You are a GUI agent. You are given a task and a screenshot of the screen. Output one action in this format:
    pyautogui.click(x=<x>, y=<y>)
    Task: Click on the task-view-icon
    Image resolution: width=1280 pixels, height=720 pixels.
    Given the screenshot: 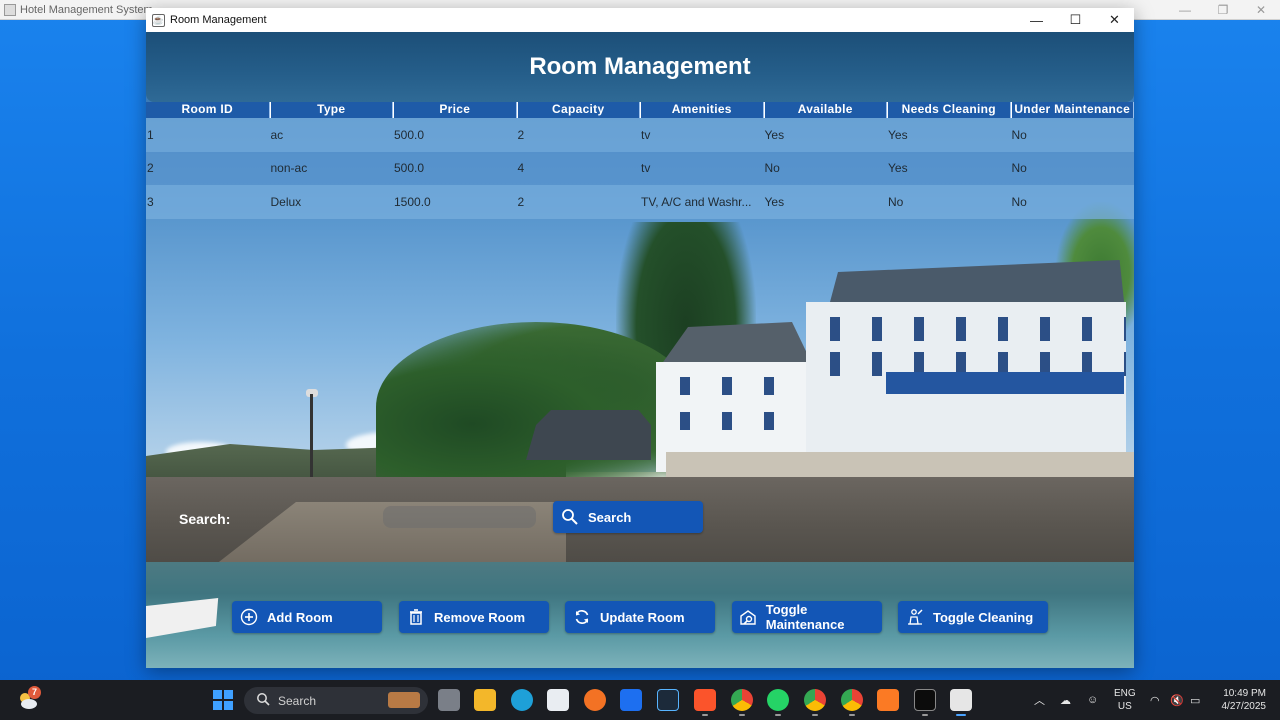 What is the action you would take?
    pyautogui.click(x=449, y=700)
    